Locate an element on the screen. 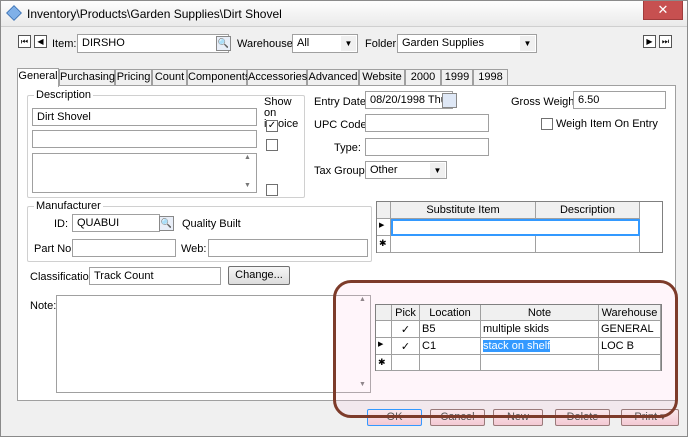 The width and height of the screenshot is (688, 437). item-lookup-icon: 🔍 is located at coordinates (223, 43).